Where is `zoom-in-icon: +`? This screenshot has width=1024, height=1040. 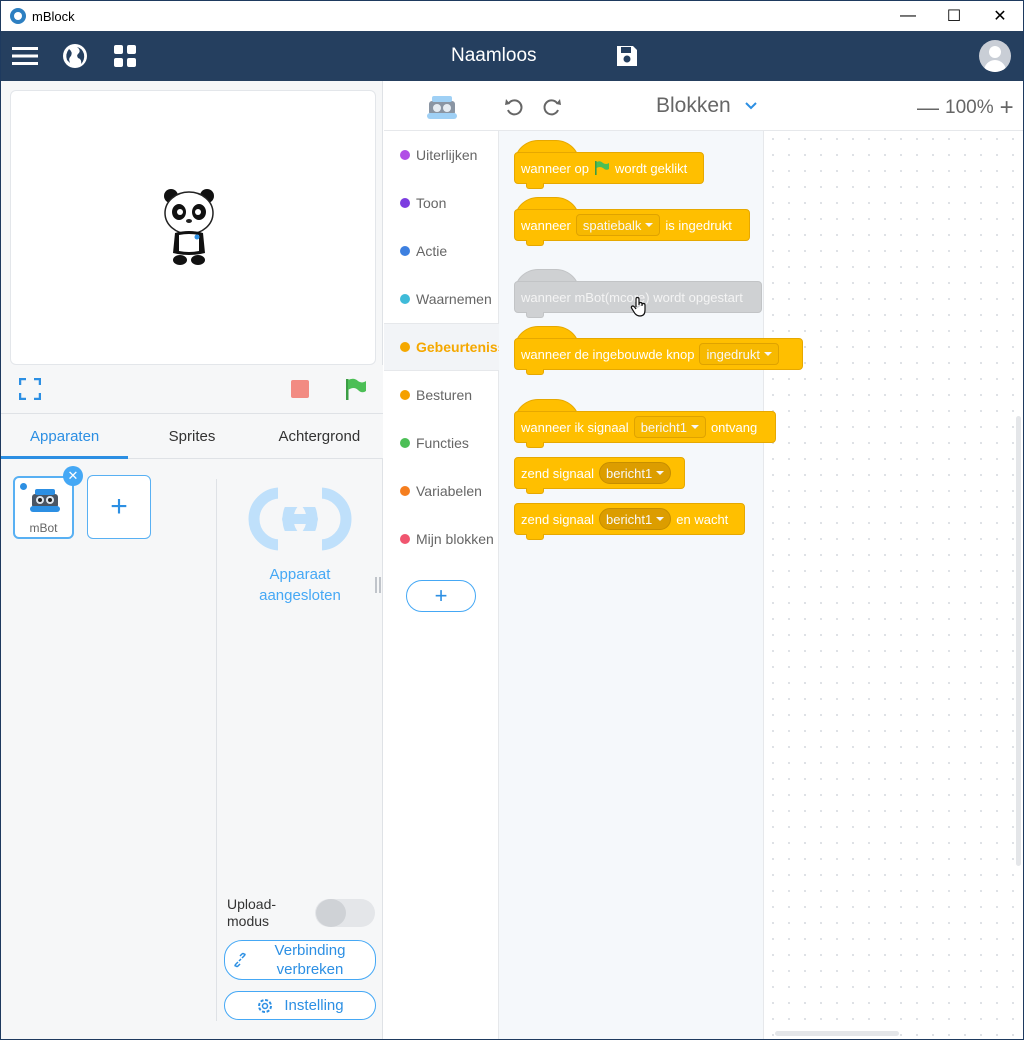
zoom-in-icon: + is located at coordinates (1007, 108).